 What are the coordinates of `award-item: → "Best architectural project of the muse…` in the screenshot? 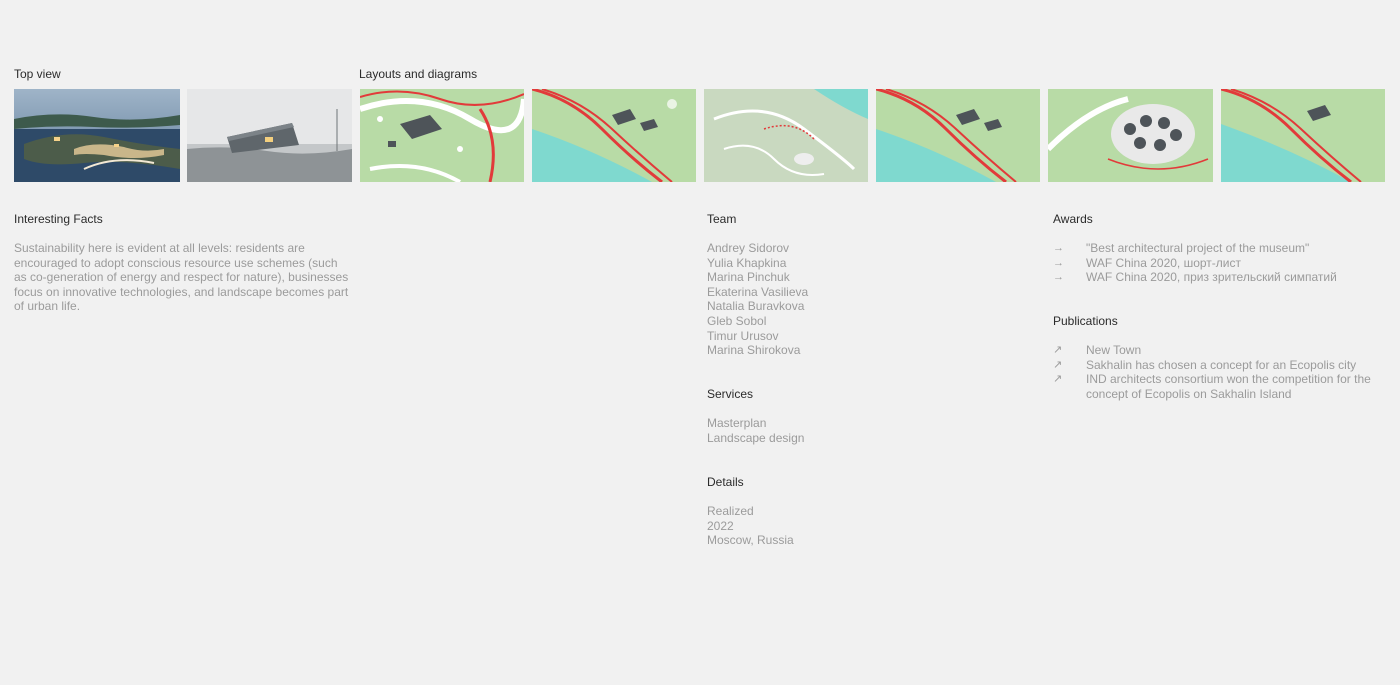 It's located at (1219, 248).